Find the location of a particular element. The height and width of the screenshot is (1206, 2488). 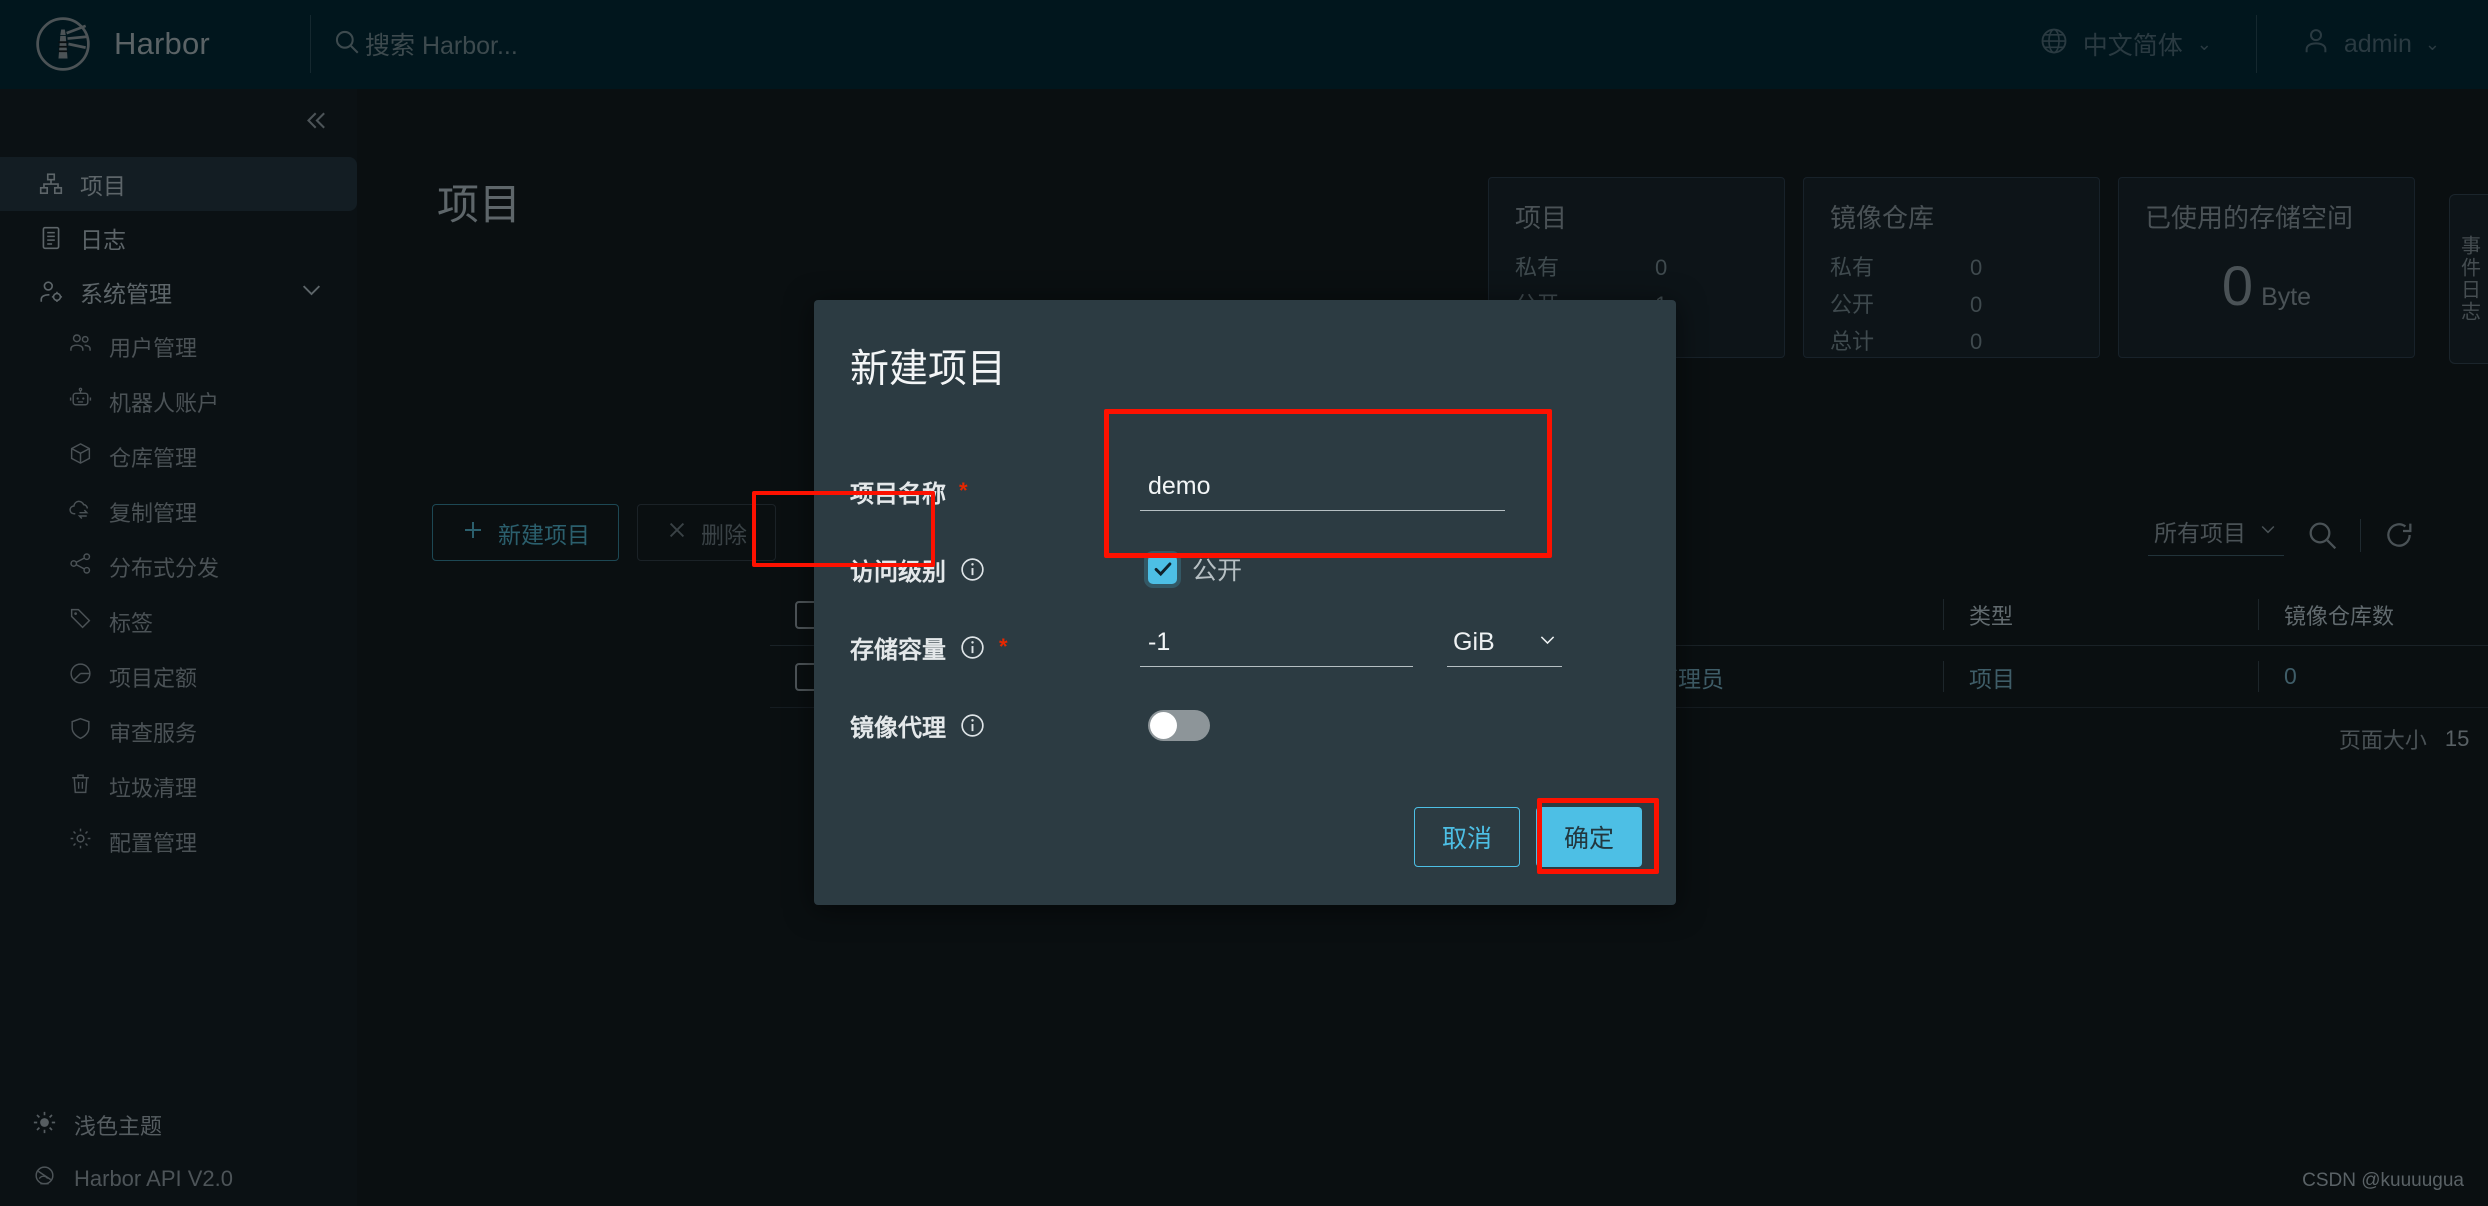

storage-quota-input is located at coordinates (1276, 647).